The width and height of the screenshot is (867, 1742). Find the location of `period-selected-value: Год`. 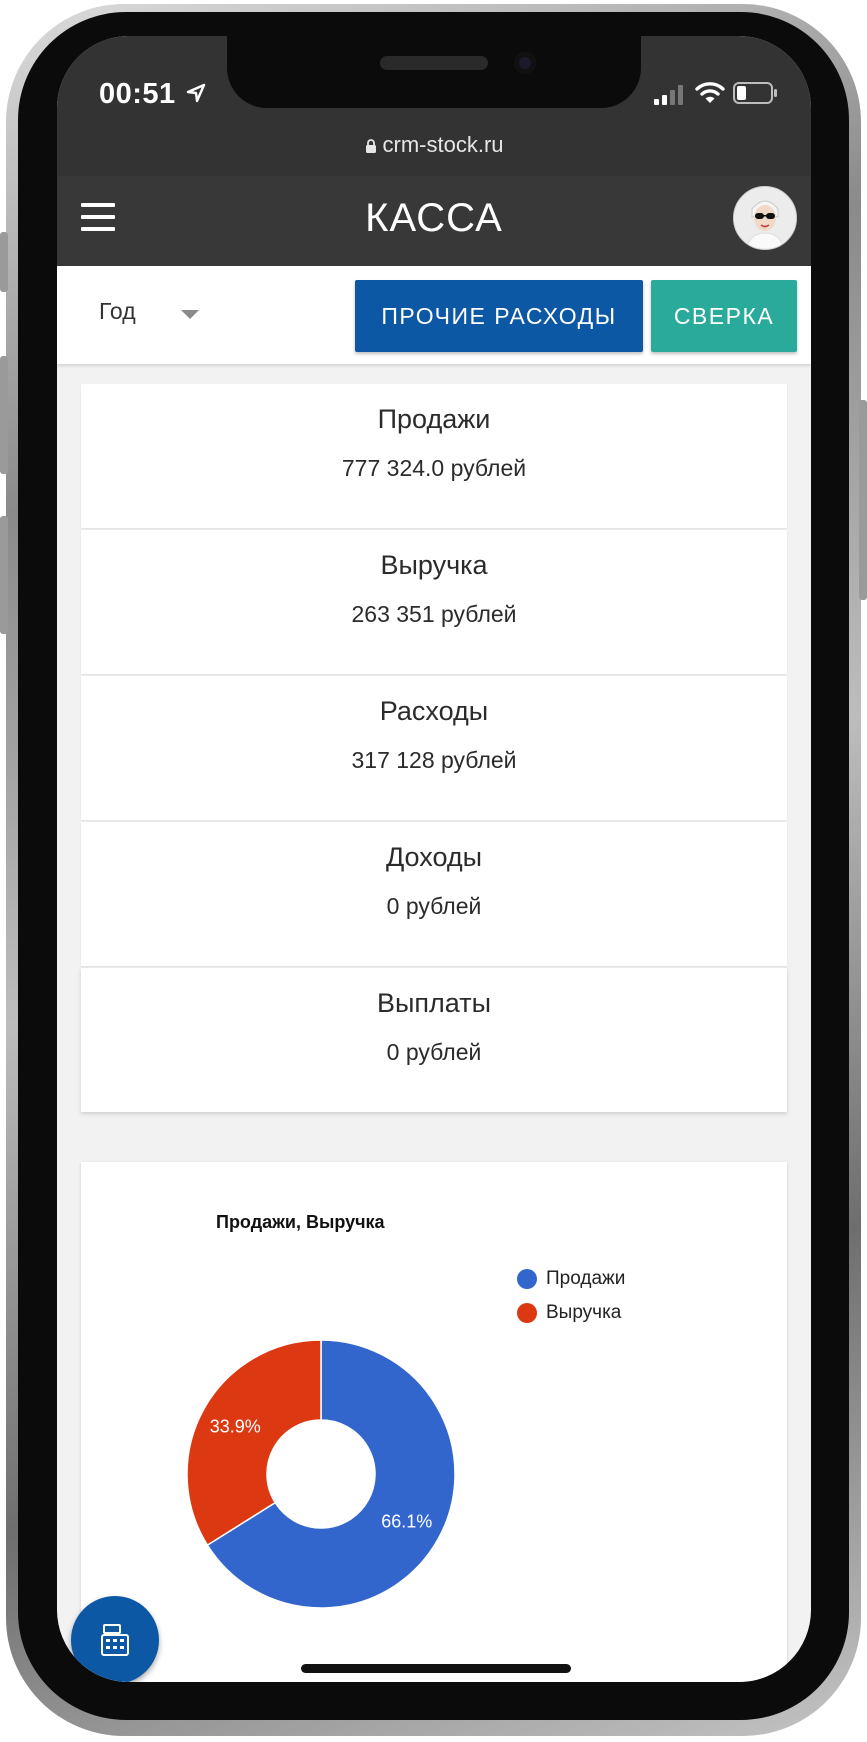

period-selected-value: Год is located at coordinates (117, 311).